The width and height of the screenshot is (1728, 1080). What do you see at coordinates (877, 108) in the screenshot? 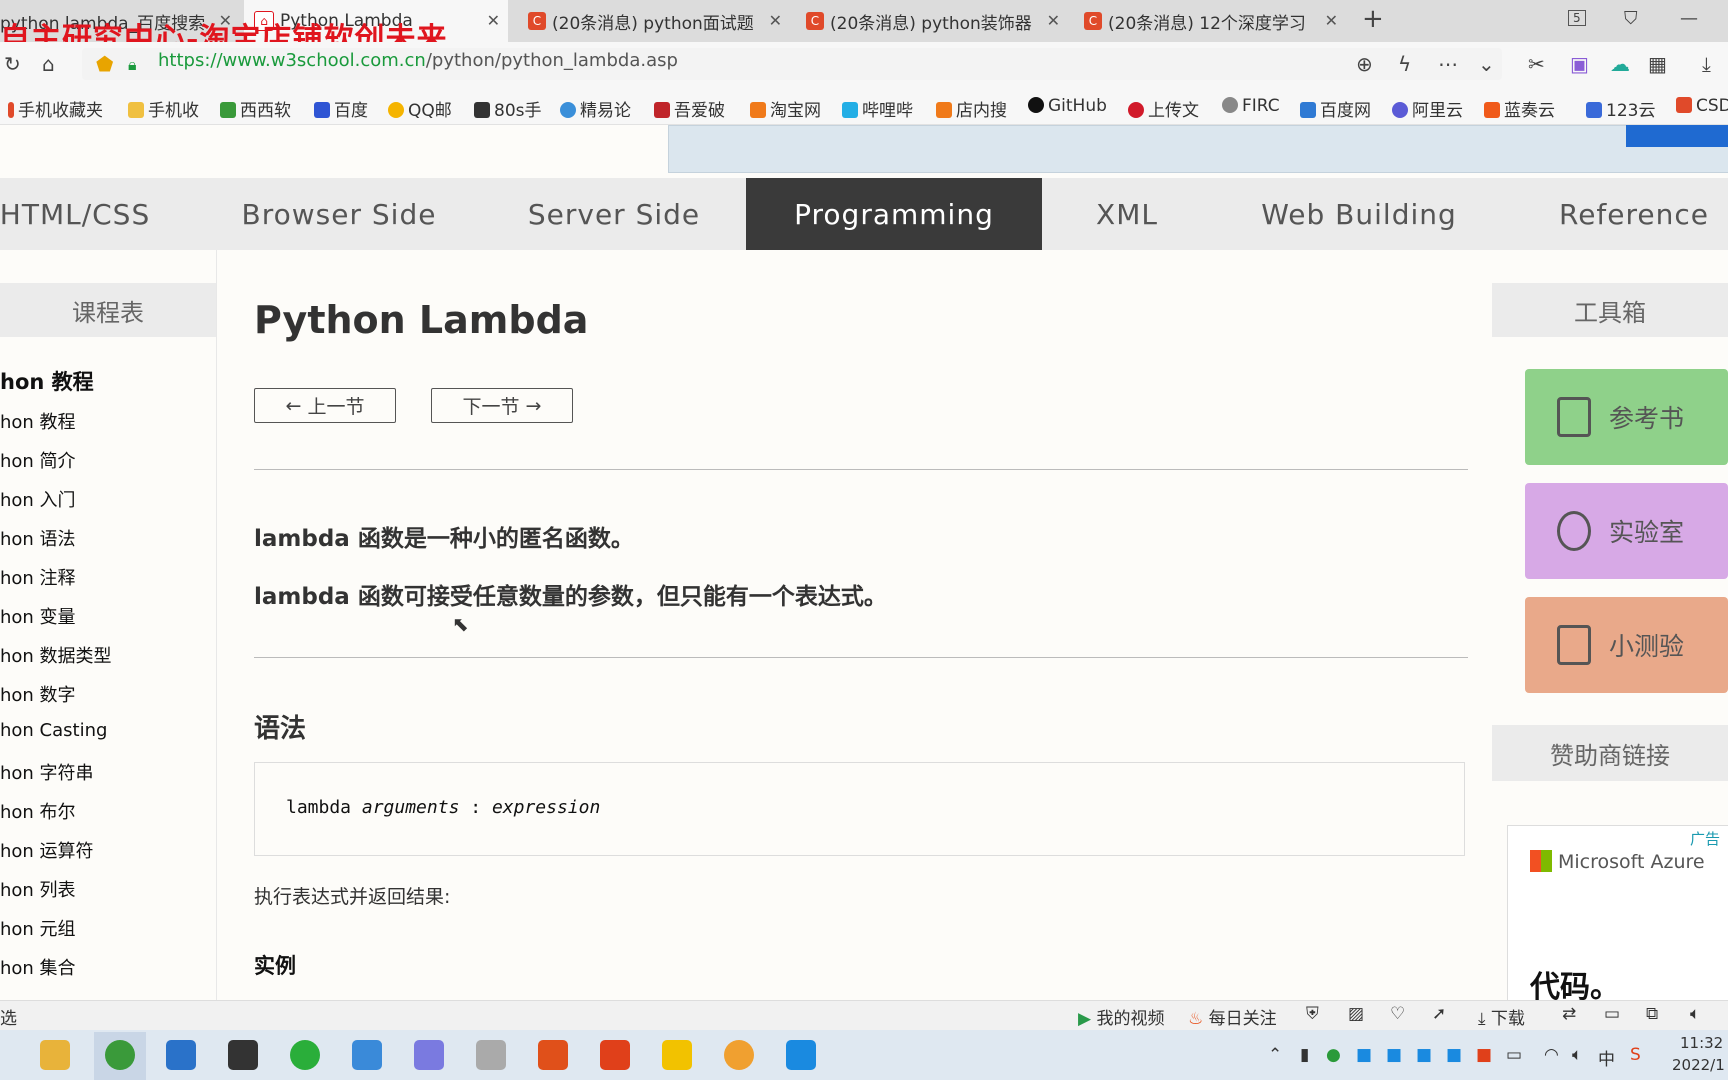
I see `bookmark-item: 哔哩哔` at bounding box center [877, 108].